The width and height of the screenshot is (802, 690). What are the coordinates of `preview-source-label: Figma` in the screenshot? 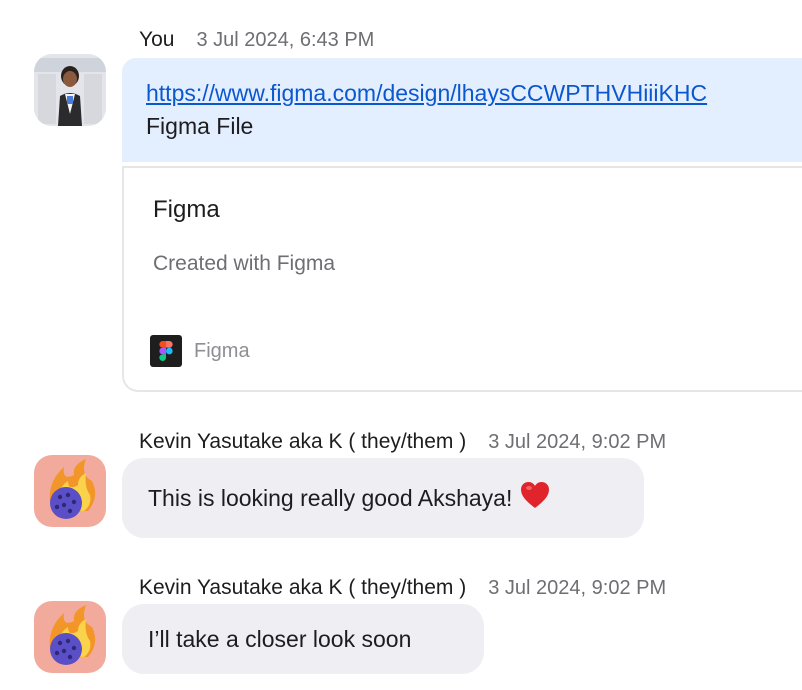 It's located at (222, 350).